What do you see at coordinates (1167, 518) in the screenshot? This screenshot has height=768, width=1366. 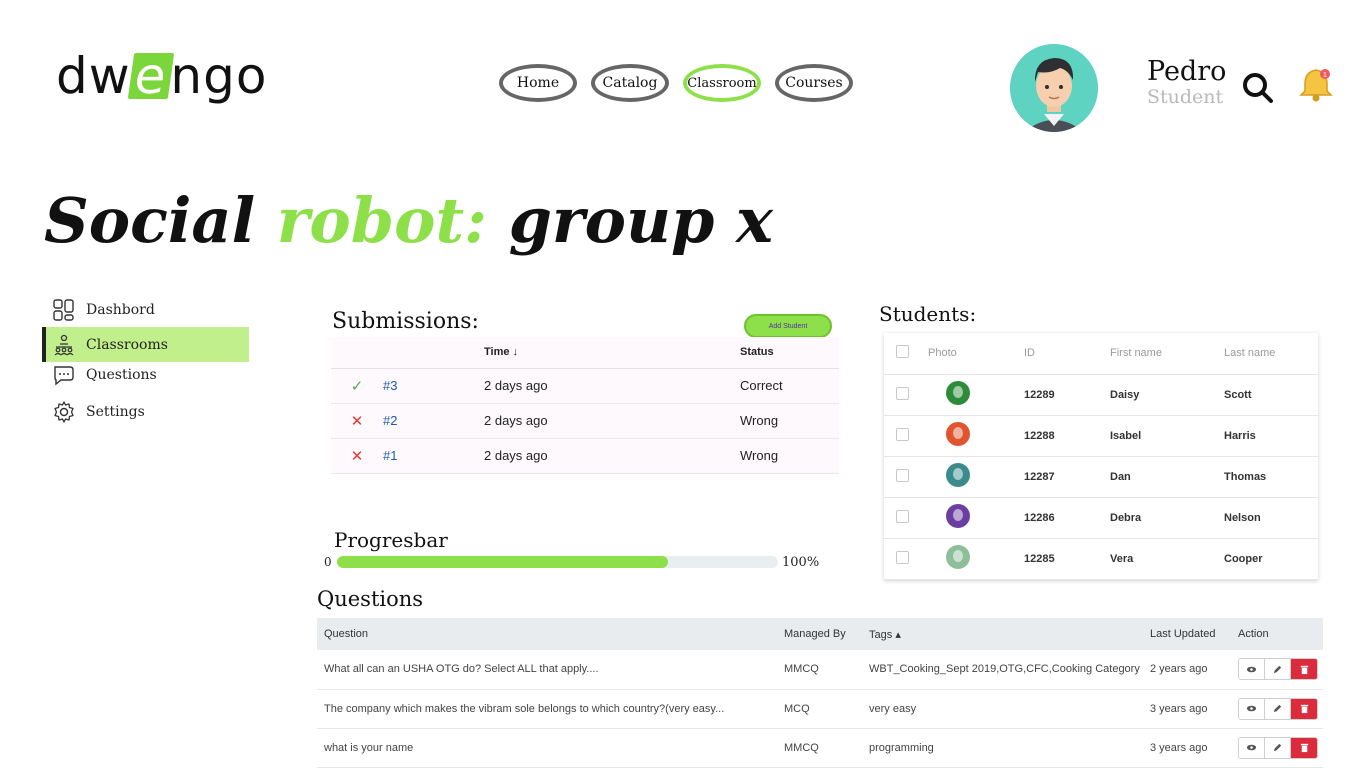 I see `student-first-name: Debra` at bounding box center [1167, 518].